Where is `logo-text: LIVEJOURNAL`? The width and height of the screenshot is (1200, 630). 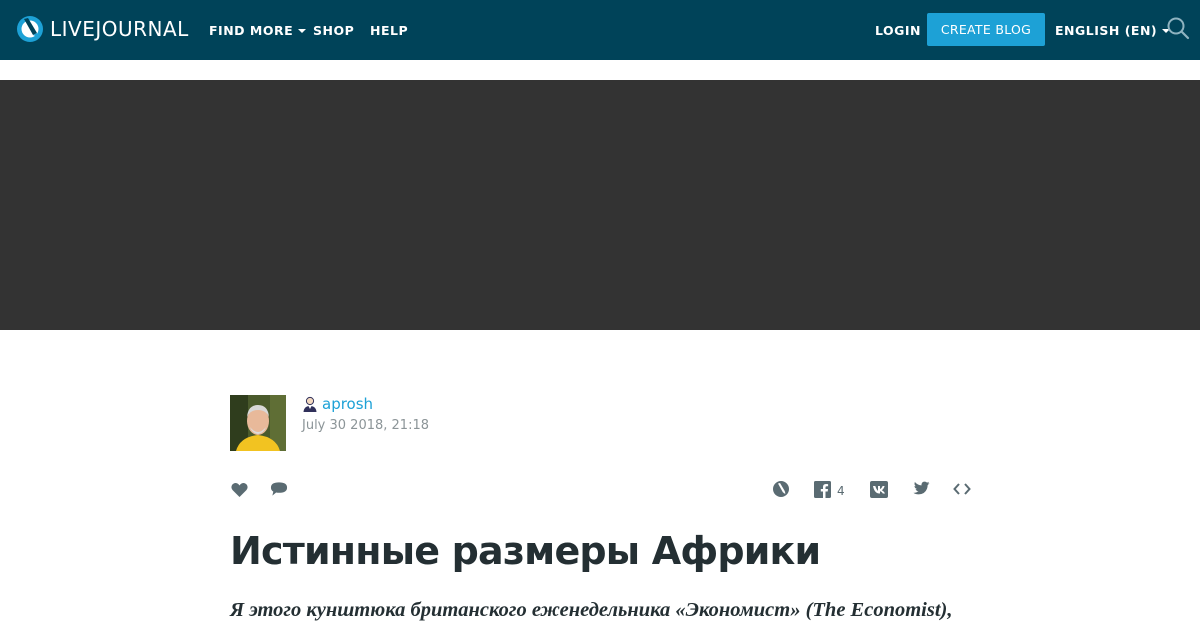 logo-text: LIVEJOURNAL is located at coordinates (119, 29).